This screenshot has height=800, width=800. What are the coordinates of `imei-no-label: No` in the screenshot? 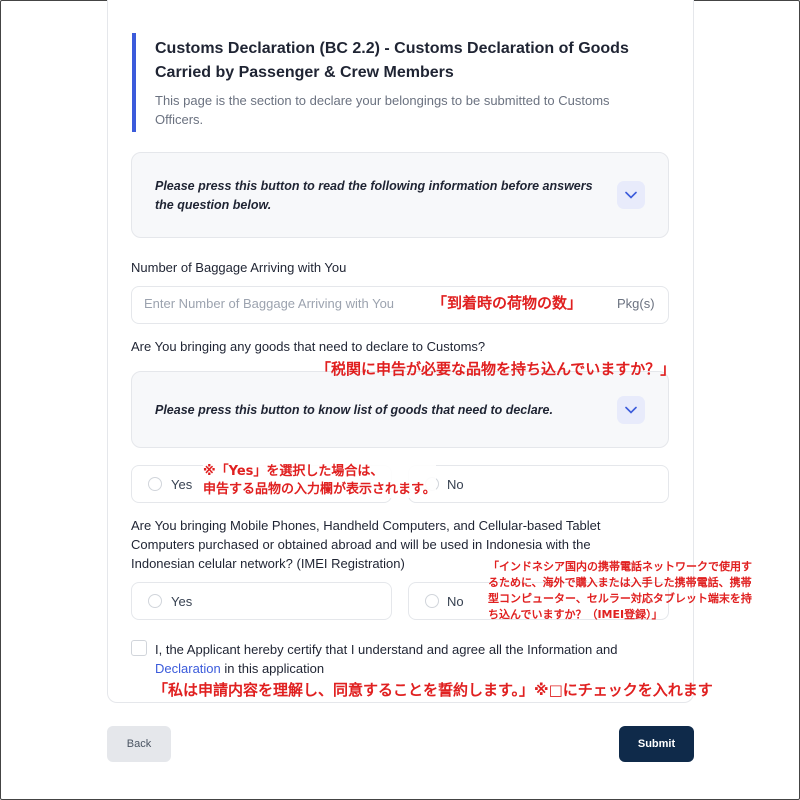 It's located at (455, 601).